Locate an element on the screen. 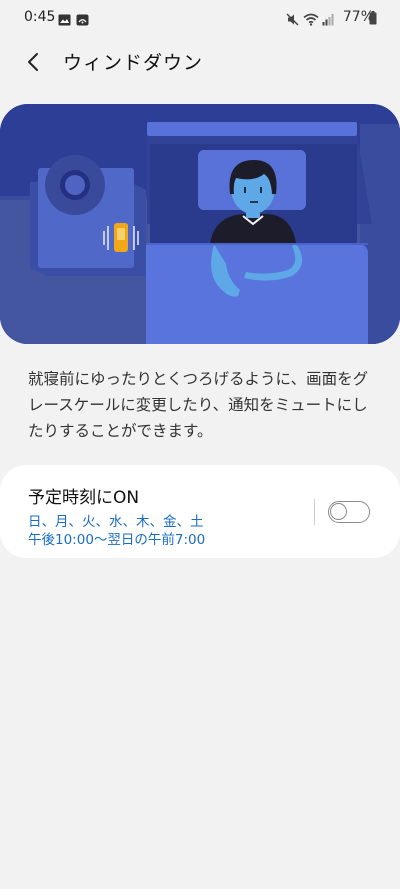  schedule-time: 午後10:00～翌日の午前7:00 is located at coordinates (117, 540).